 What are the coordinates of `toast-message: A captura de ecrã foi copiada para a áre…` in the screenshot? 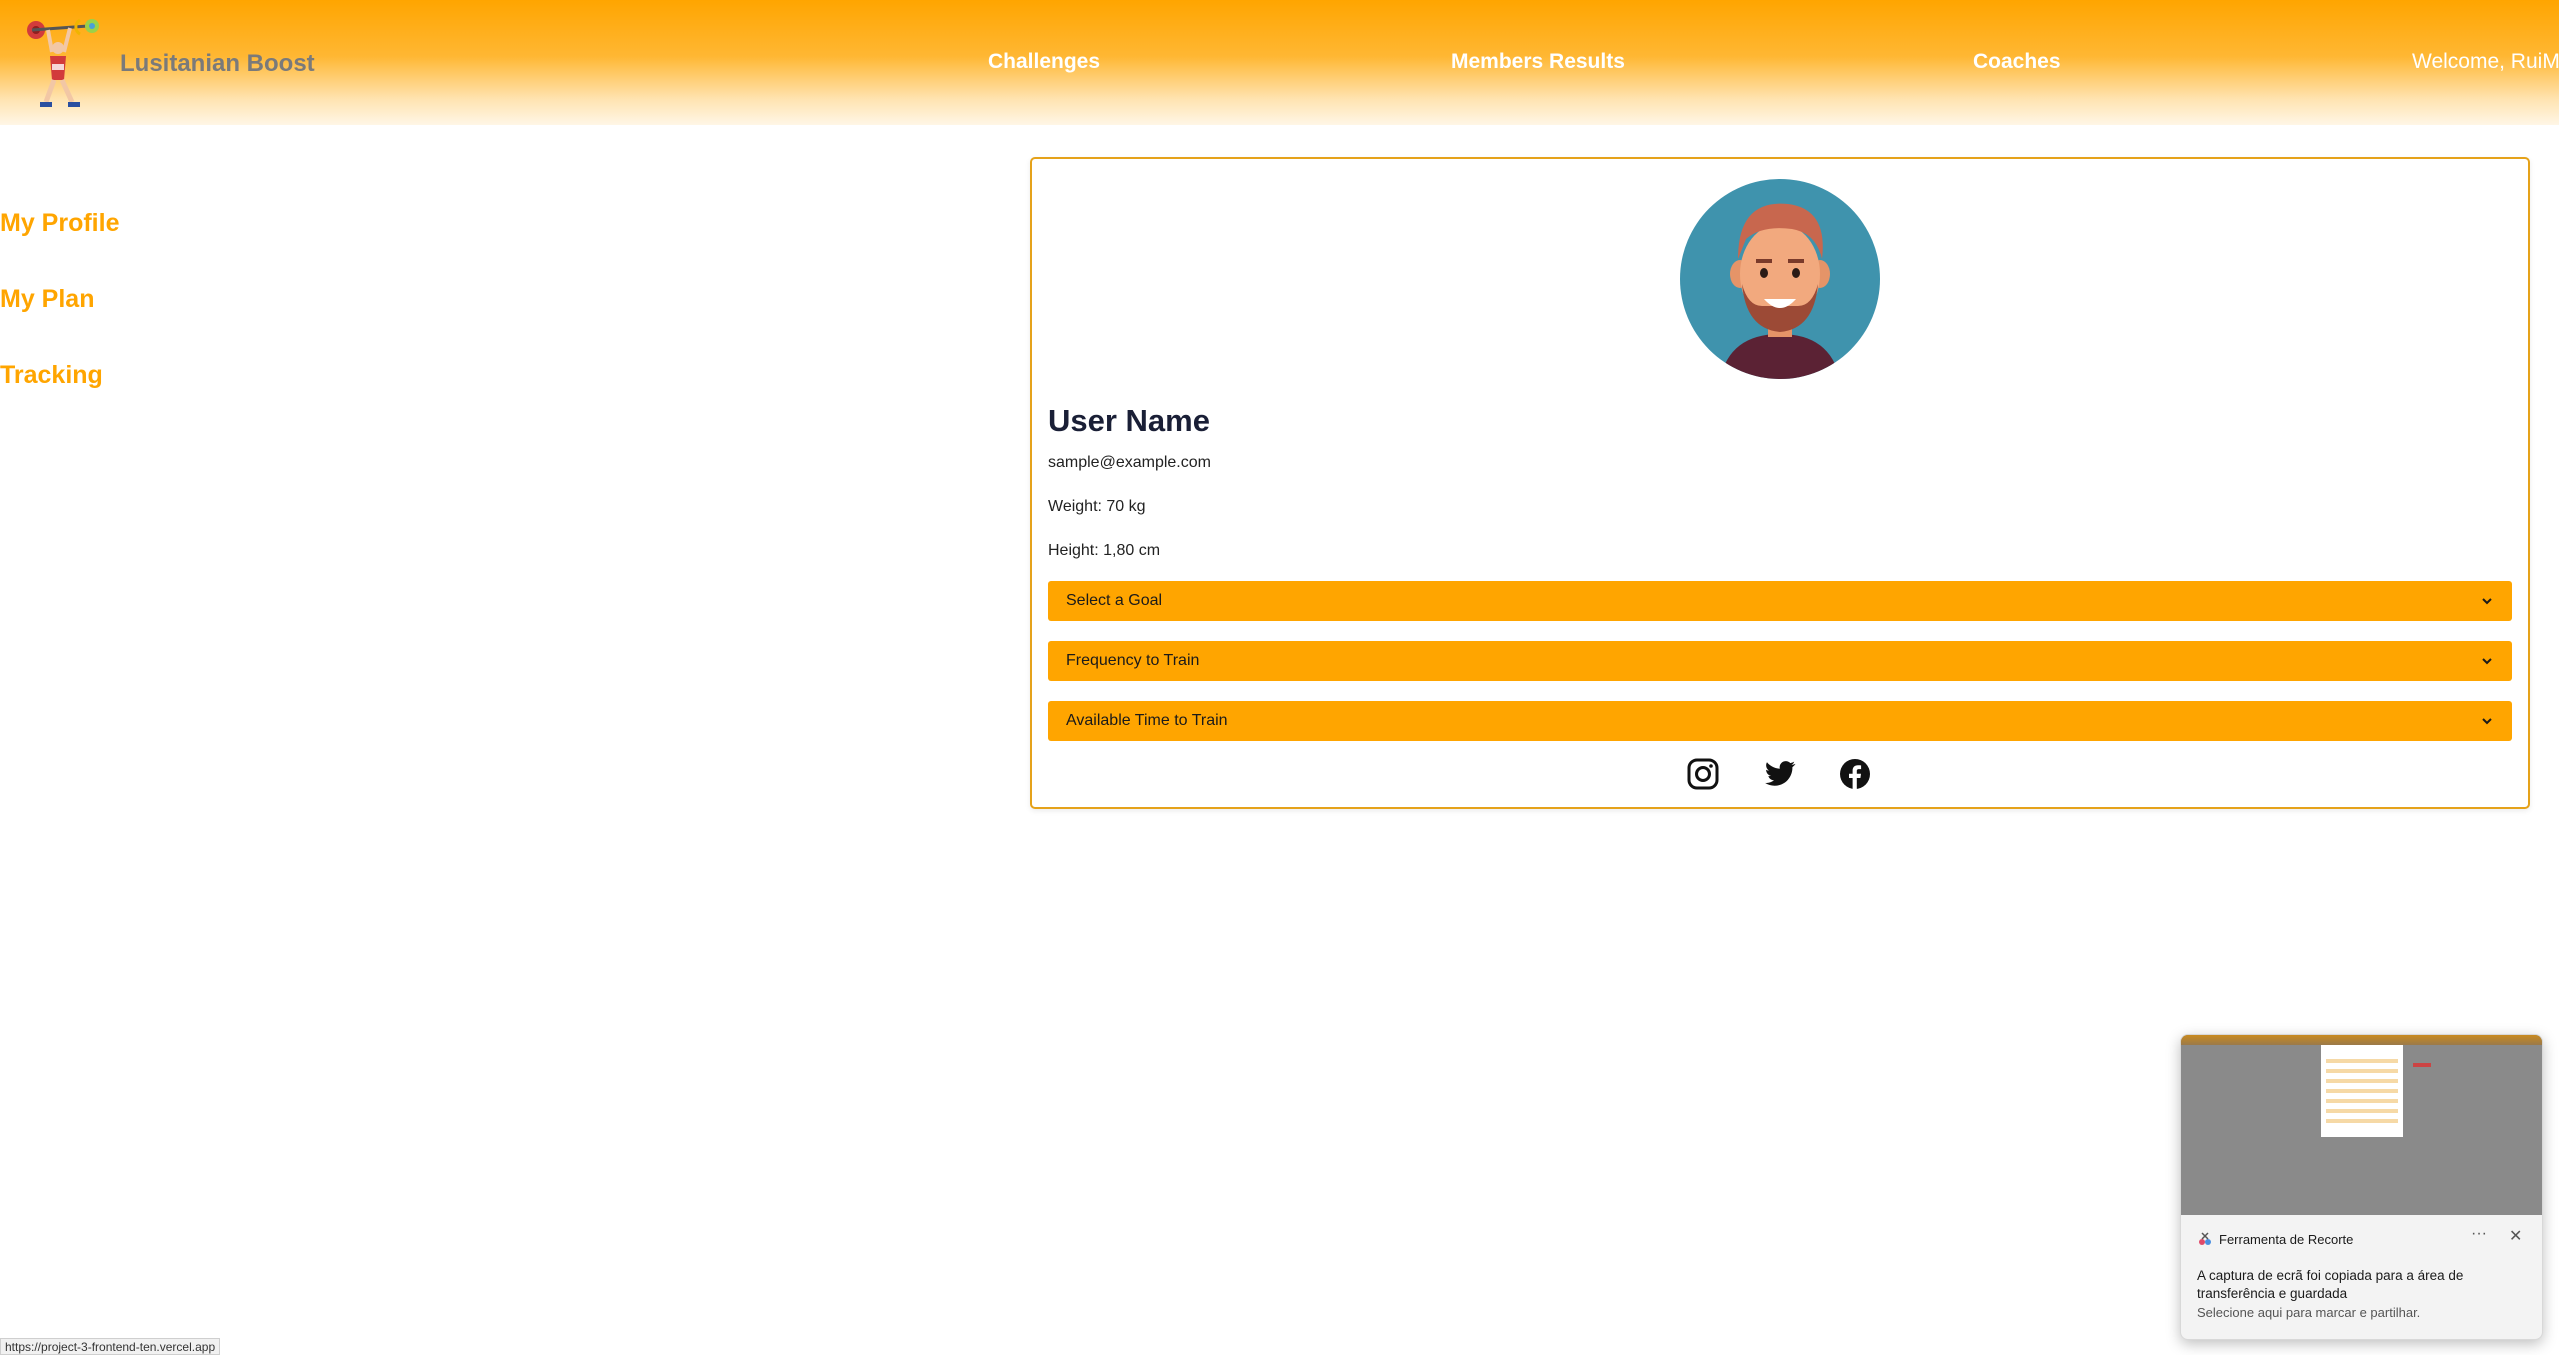 It's located at (2330, 1284).